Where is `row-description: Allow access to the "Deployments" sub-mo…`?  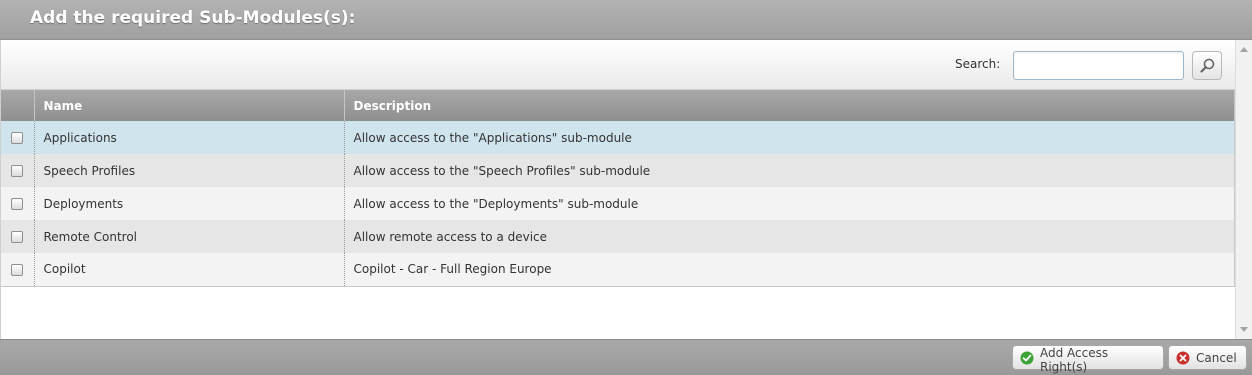
row-description: Allow access to the "Deployments" sub-mo… is located at coordinates (789, 203).